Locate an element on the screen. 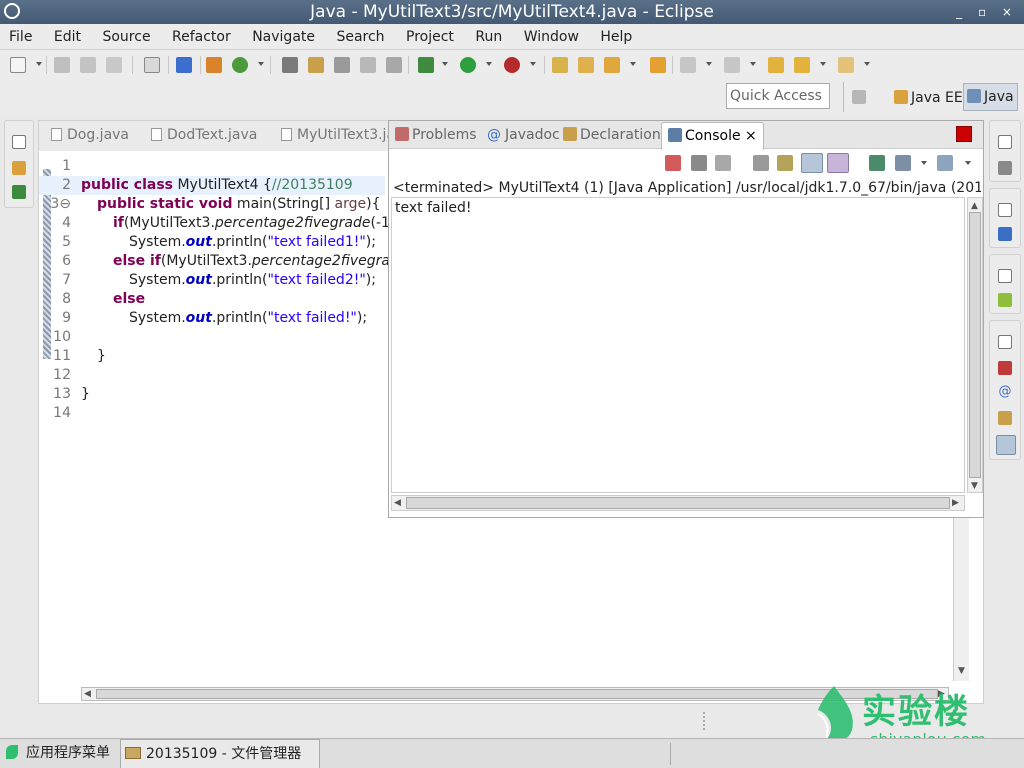 This screenshot has width=1024, height=768. back-dropdown-icon is located at coordinates (823, 64).